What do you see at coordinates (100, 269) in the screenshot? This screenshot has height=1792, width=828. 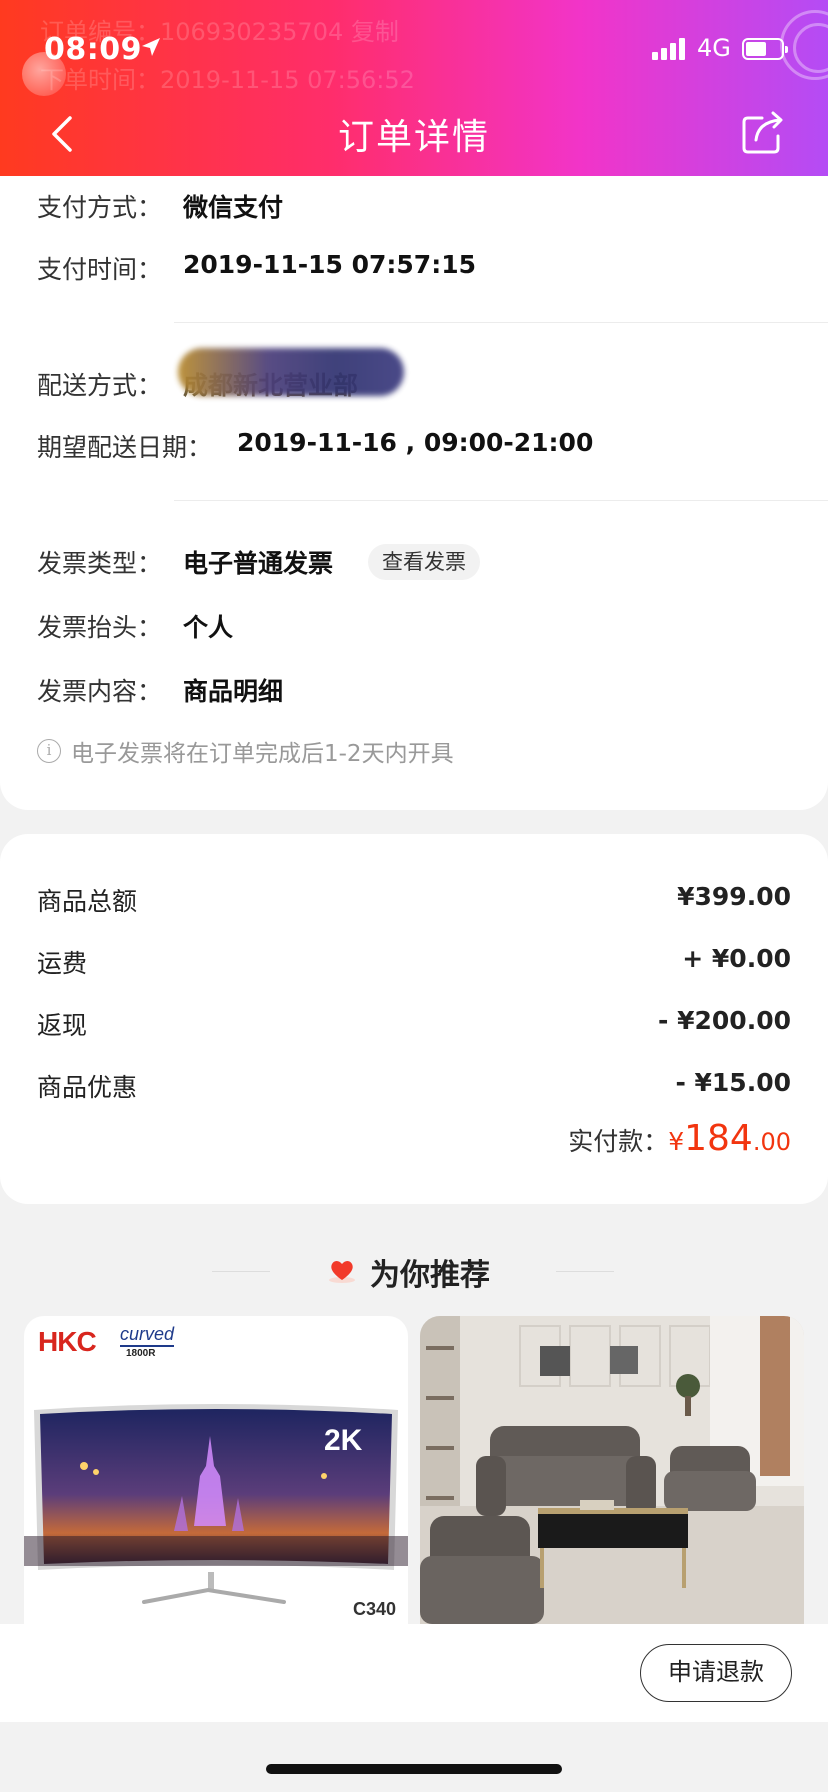 I see `pay-time-label: 支付时间：` at bounding box center [100, 269].